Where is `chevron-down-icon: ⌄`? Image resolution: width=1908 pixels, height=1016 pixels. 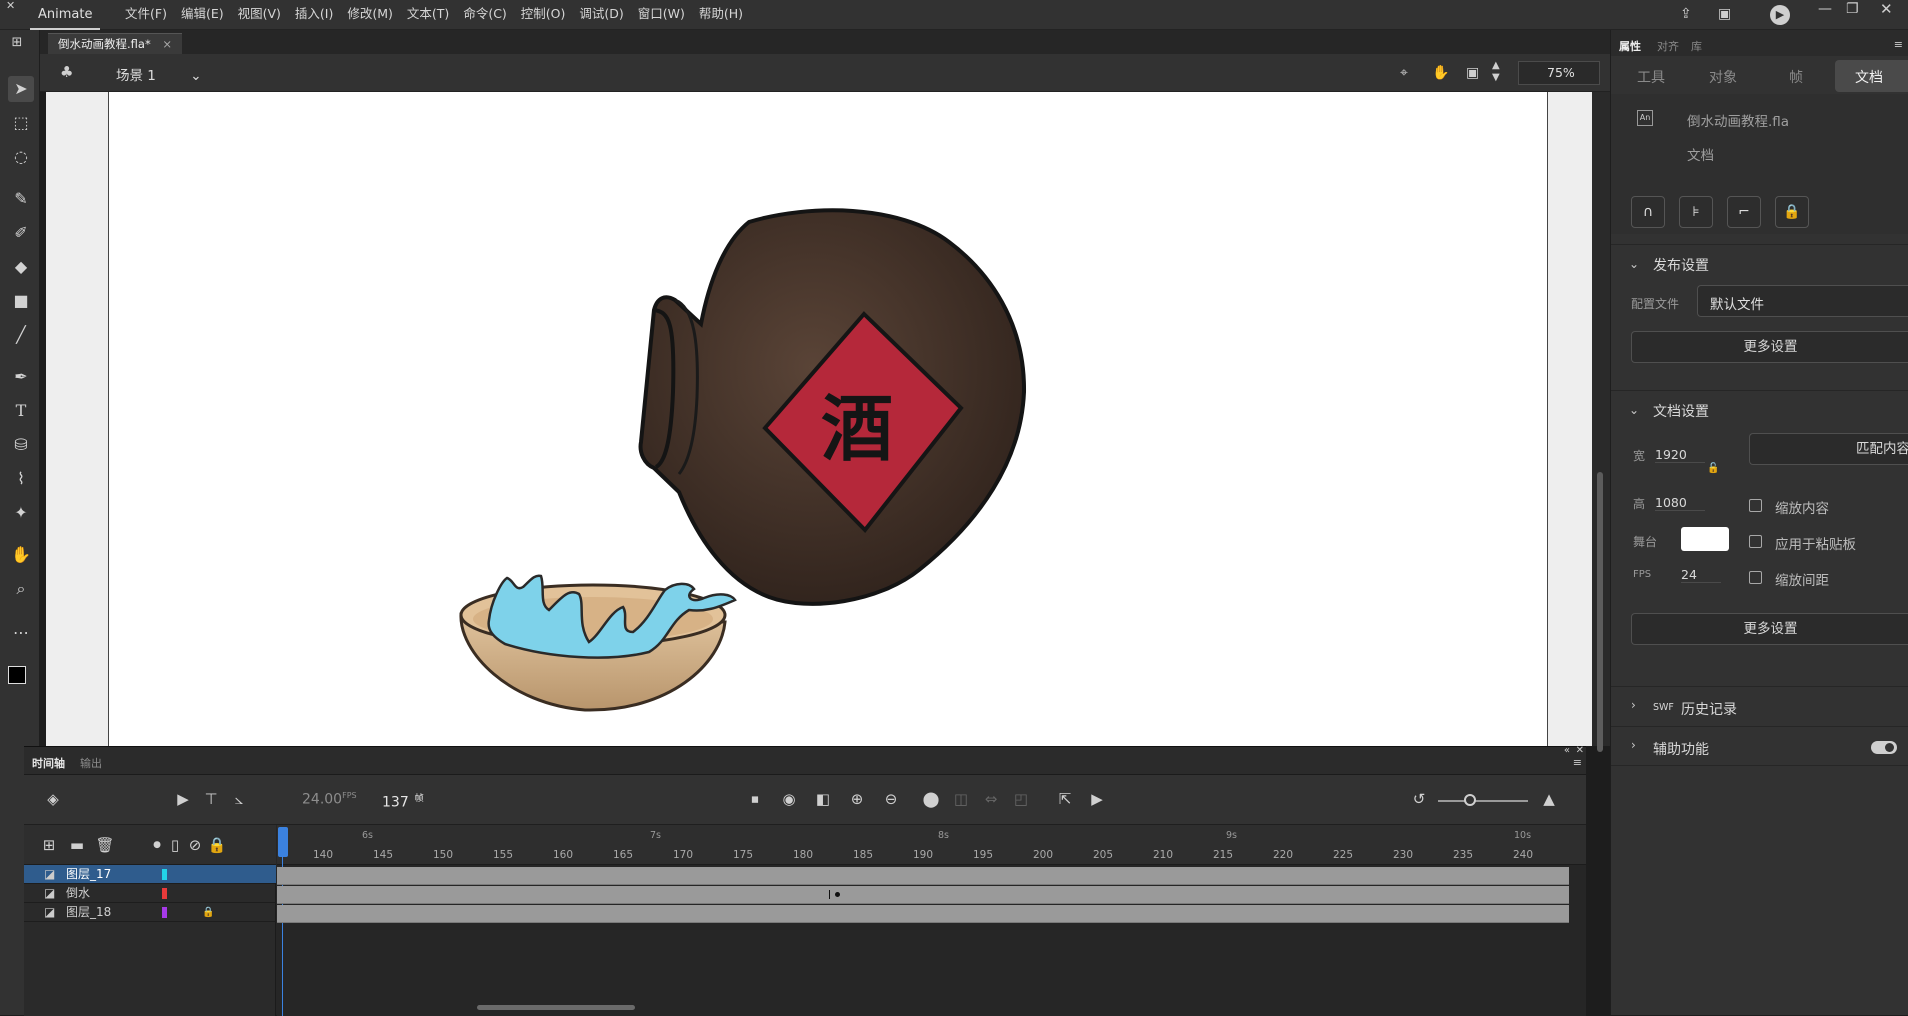 chevron-down-icon: ⌄ is located at coordinates (1634, 410).